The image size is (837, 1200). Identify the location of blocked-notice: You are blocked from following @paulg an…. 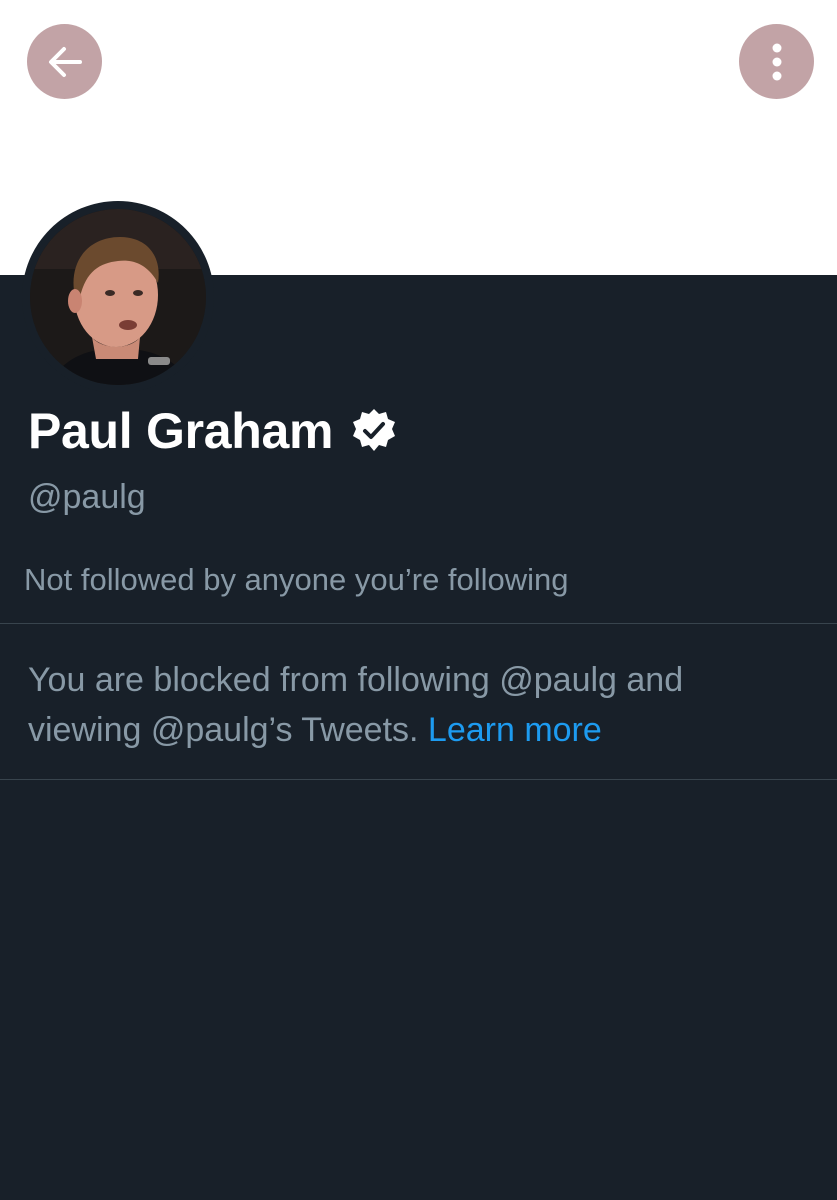
(423, 705).